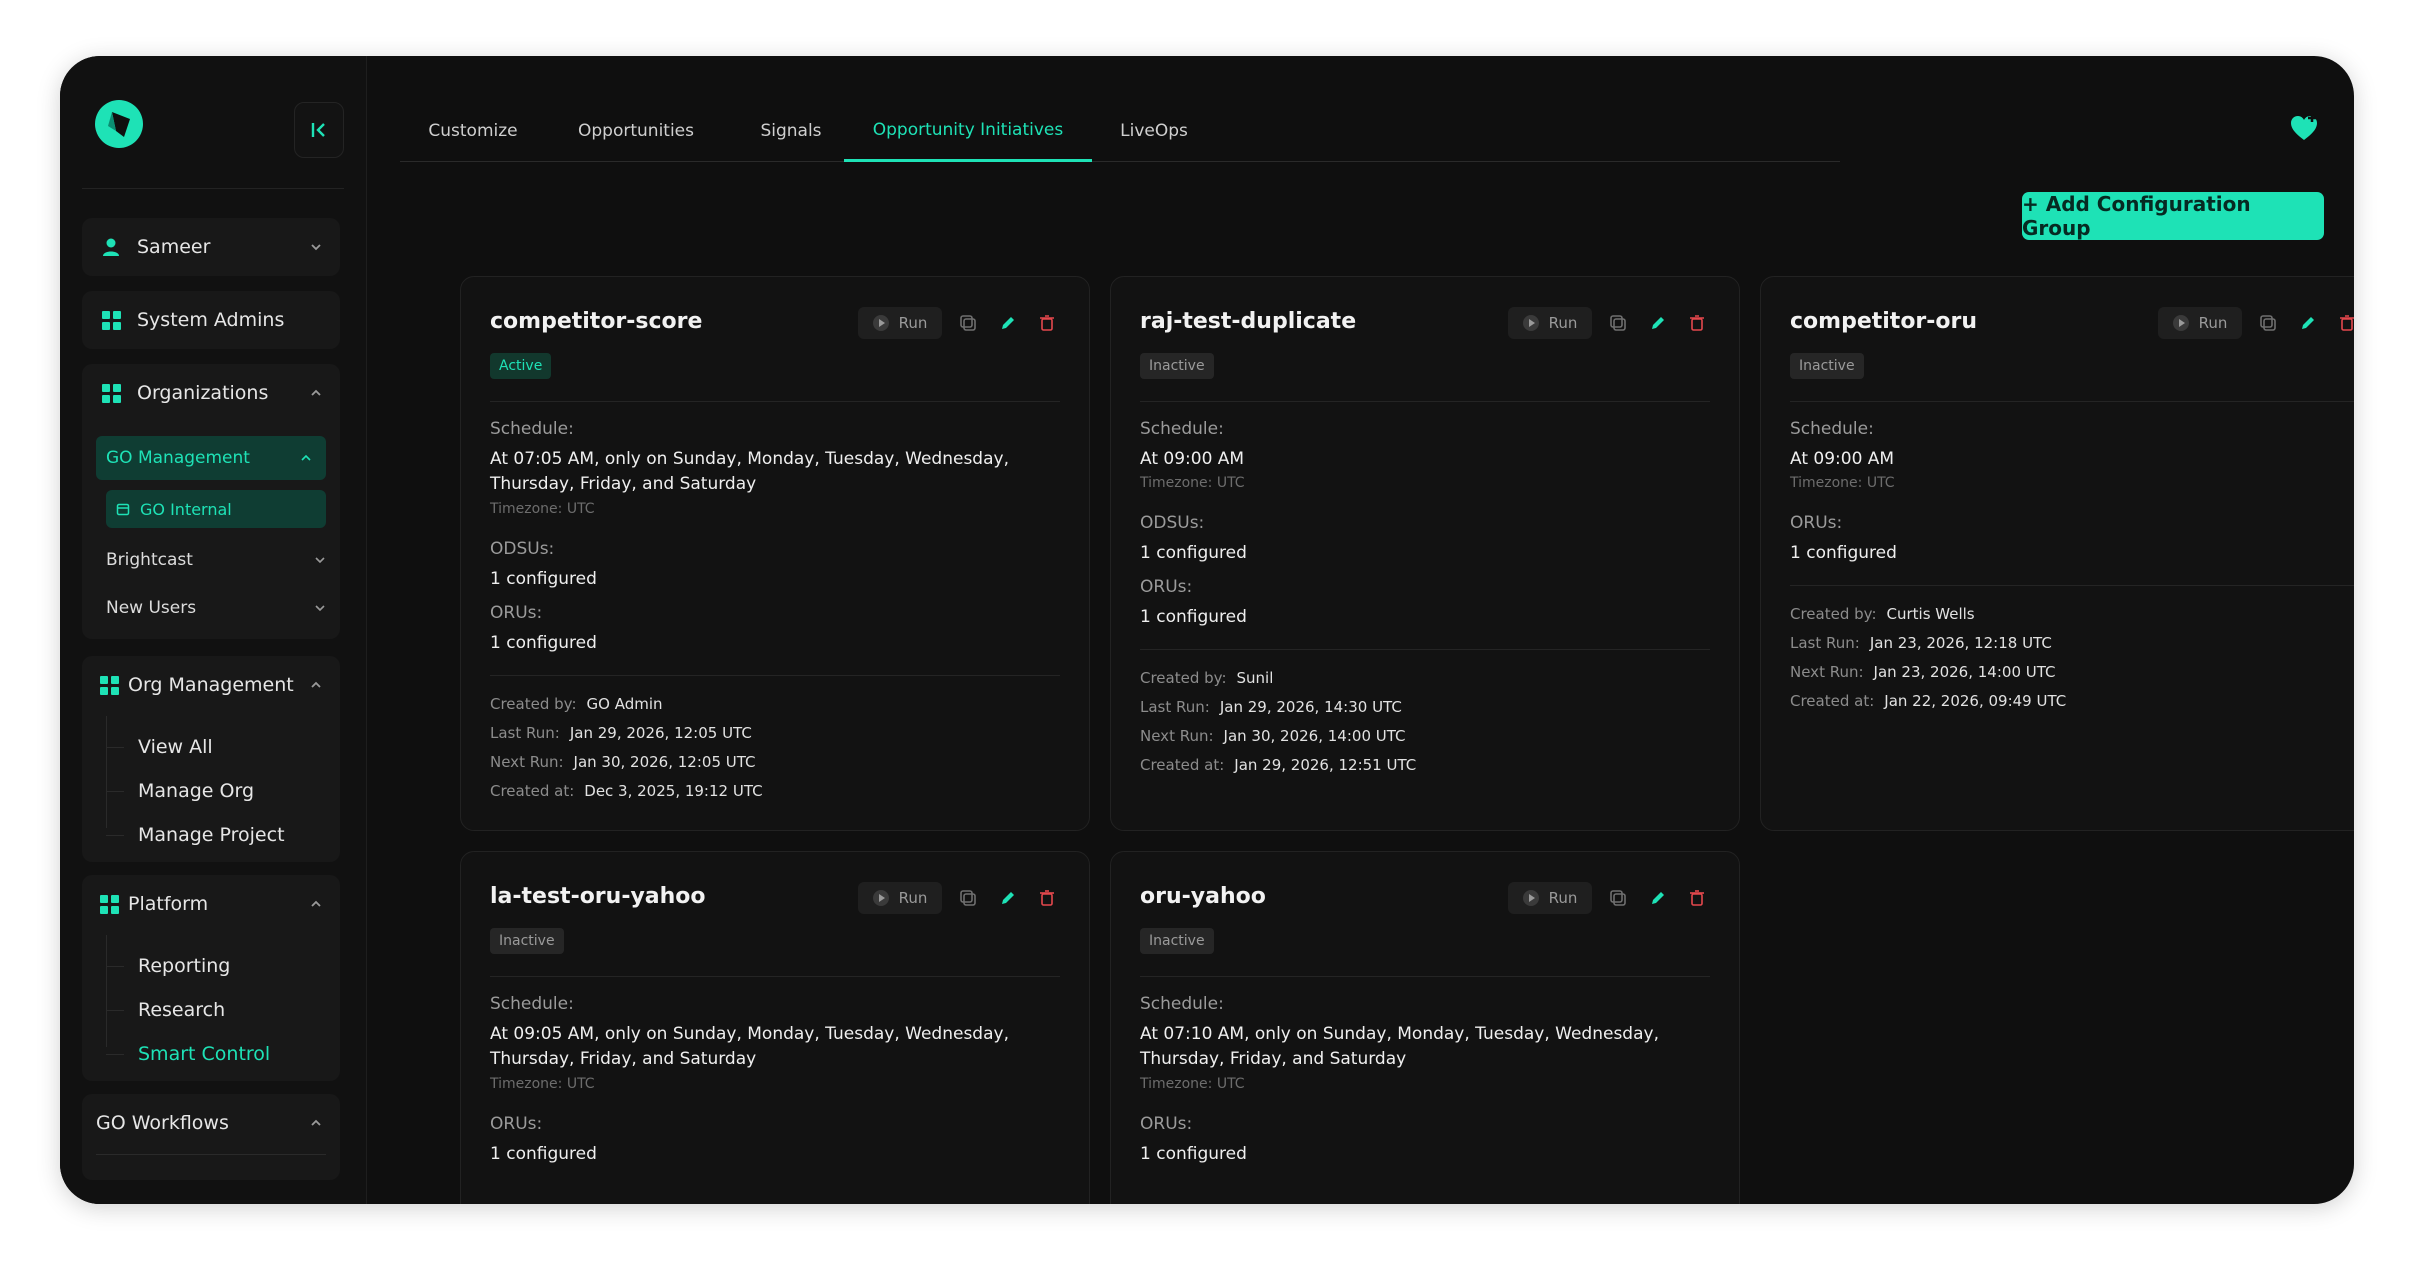 This screenshot has height=1266, width=2414. What do you see at coordinates (521, 366) in the screenshot?
I see `status-badge: Active` at bounding box center [521, 366].